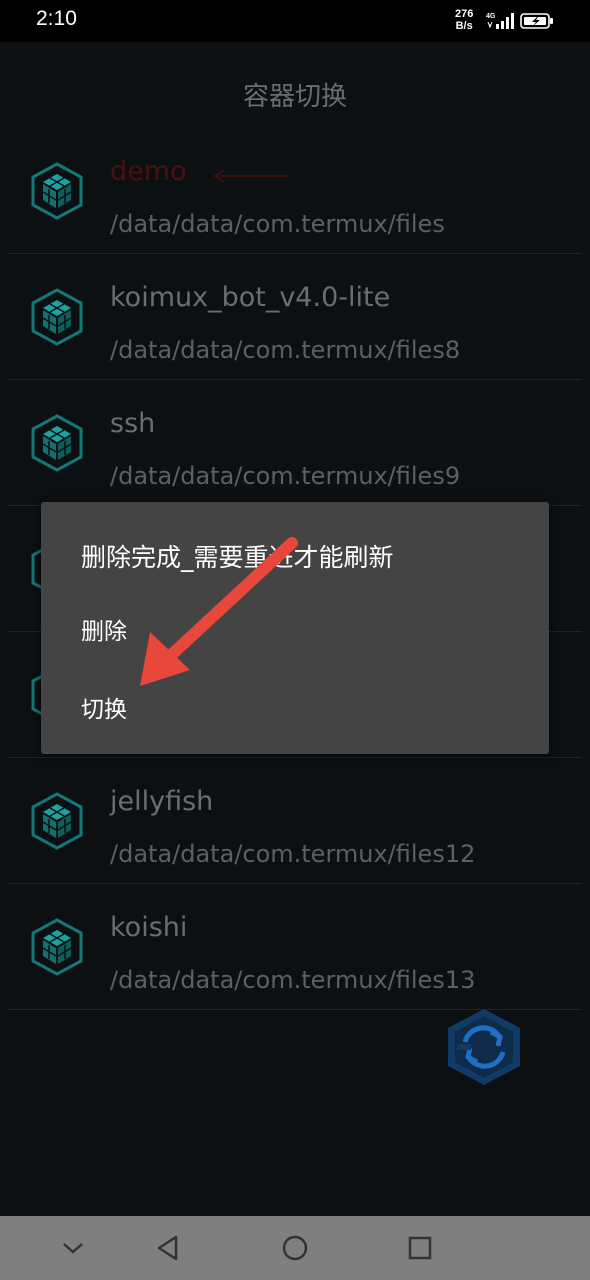  I want to click on delete-option: 删除, so click(104, 629).